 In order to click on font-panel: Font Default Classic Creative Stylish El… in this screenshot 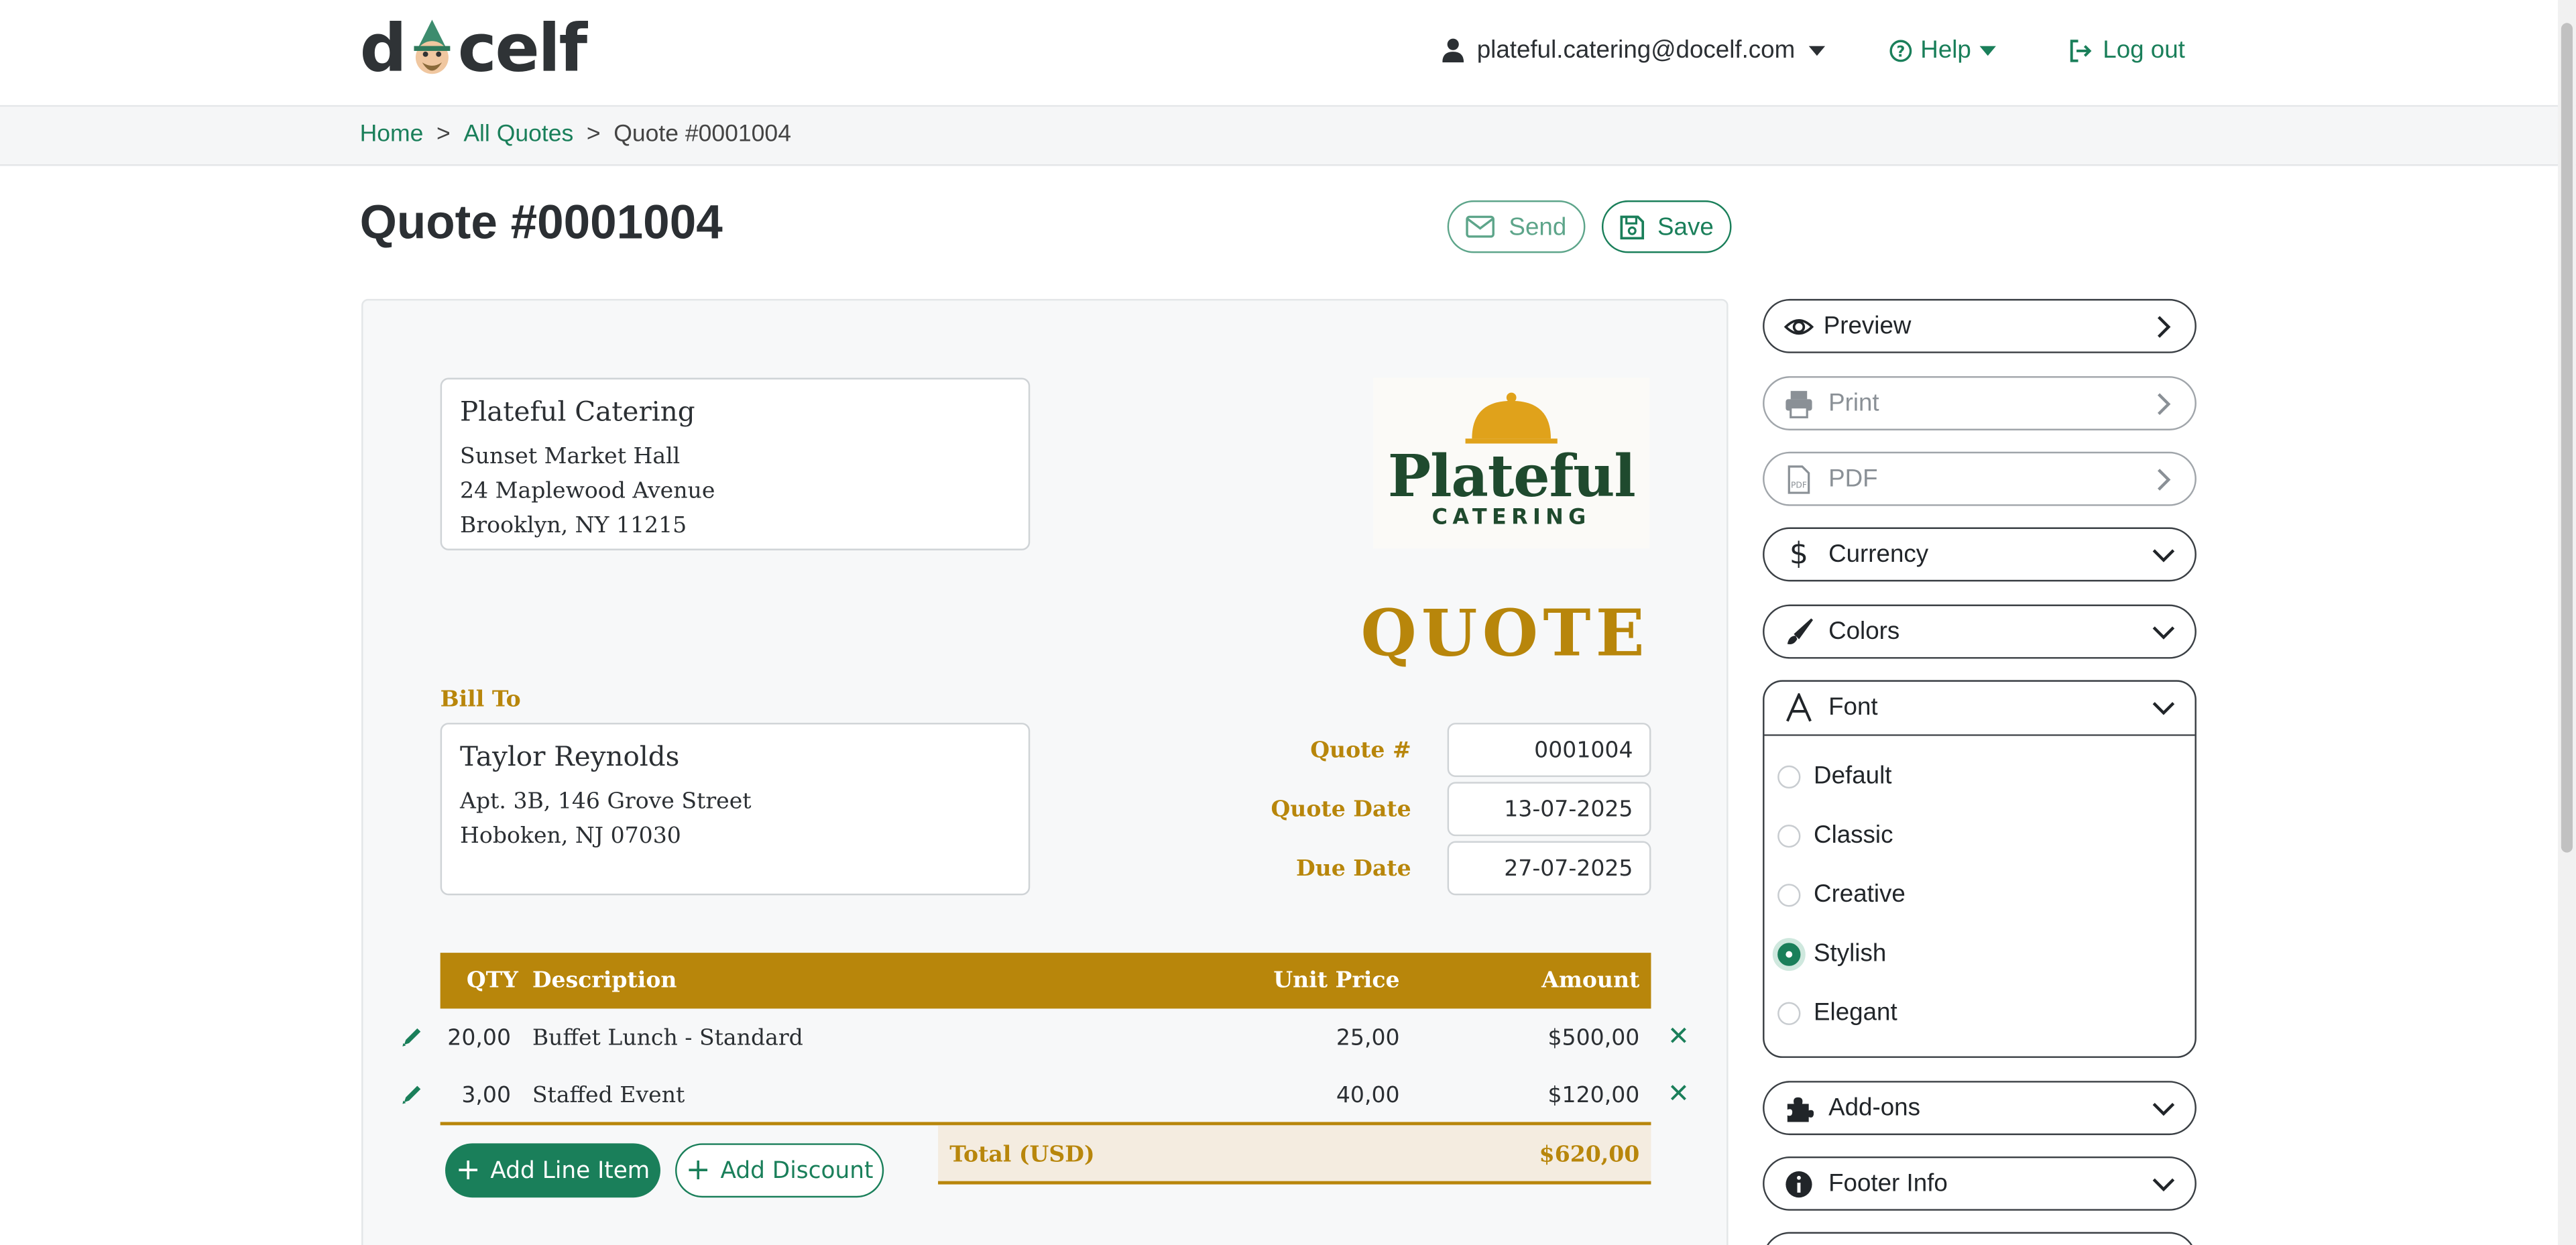, I will do `click(1980, 869)`.